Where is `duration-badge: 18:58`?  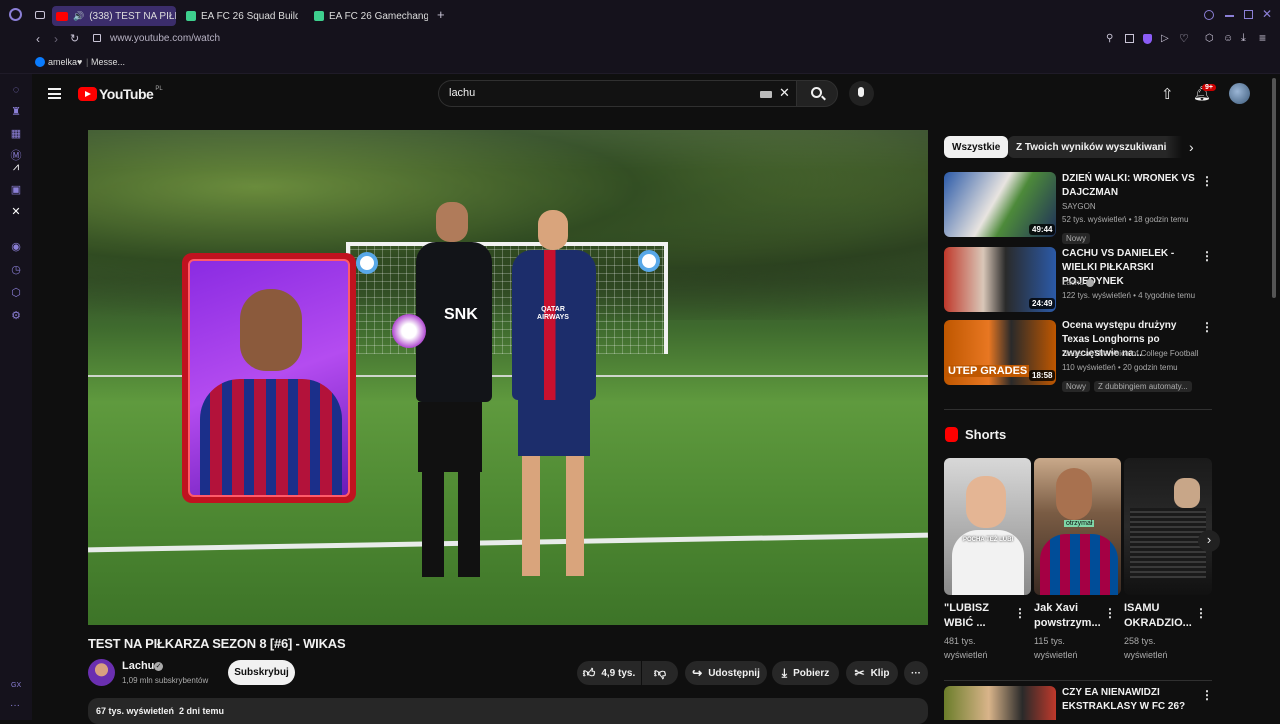
duration-badge: 18:58 is located at coordinates (1042, 375).